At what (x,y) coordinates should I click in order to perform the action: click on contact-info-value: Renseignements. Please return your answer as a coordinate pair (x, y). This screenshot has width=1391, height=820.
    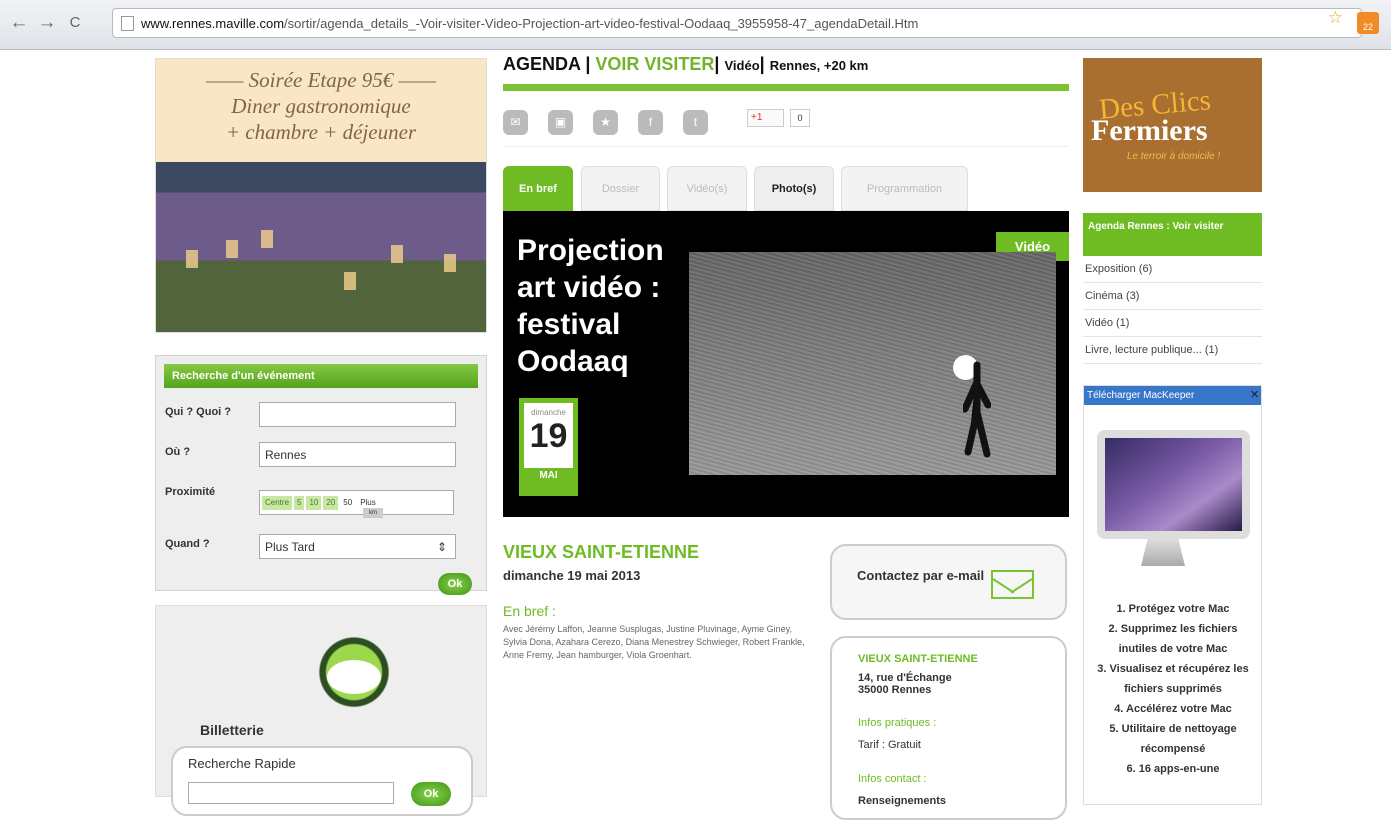
    Looking at the image, I should click on (902, 801).